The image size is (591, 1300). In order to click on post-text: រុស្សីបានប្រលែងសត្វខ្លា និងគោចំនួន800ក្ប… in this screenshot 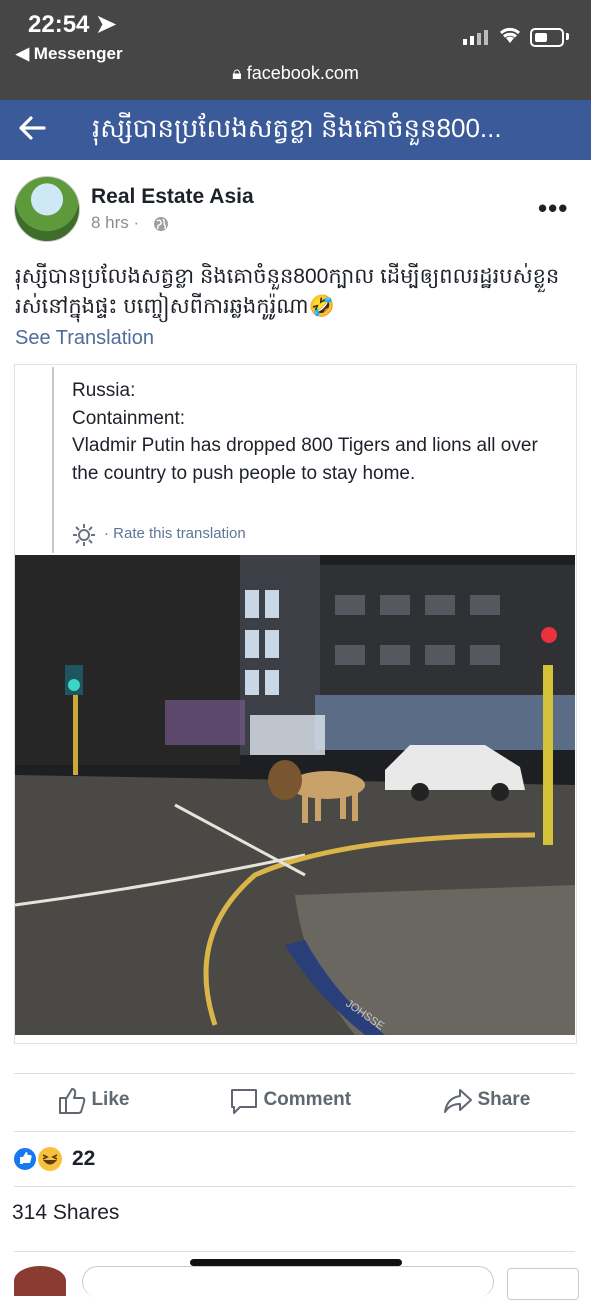, I will do `click(287, 291)`.